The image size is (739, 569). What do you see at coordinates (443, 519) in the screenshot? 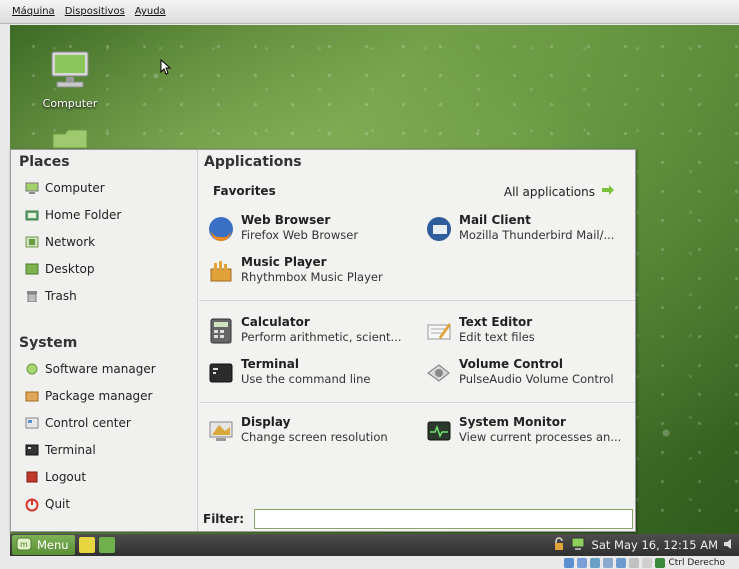
I see `filter-input` at bounding box center [443, 519].